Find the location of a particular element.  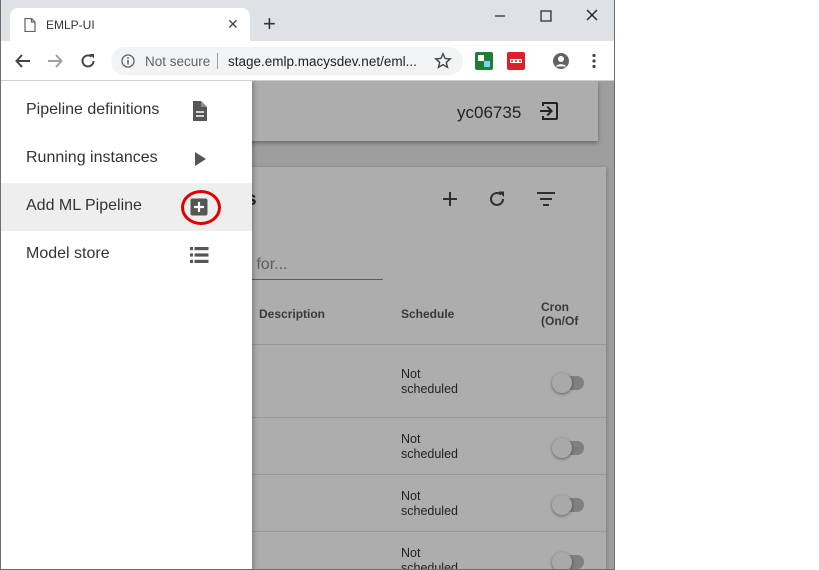

play-icon is located at coordinates (200, 159).